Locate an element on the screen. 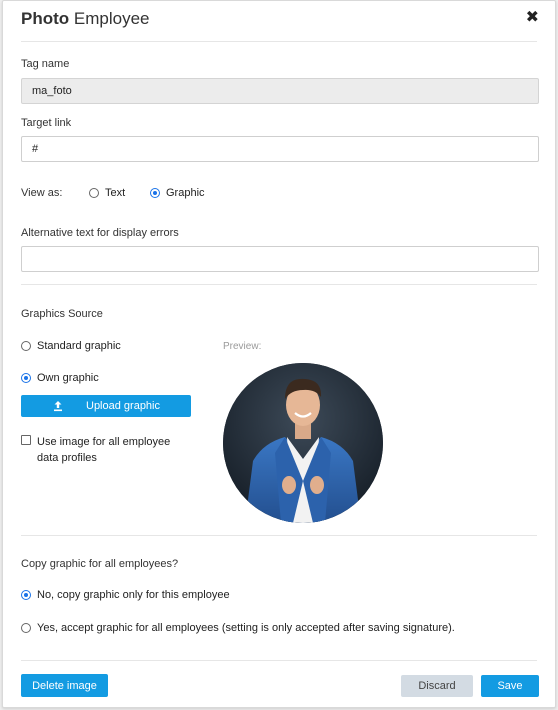 The image size is (558, 710). view-as-text-option: Text is located at coordinates (107, 193).